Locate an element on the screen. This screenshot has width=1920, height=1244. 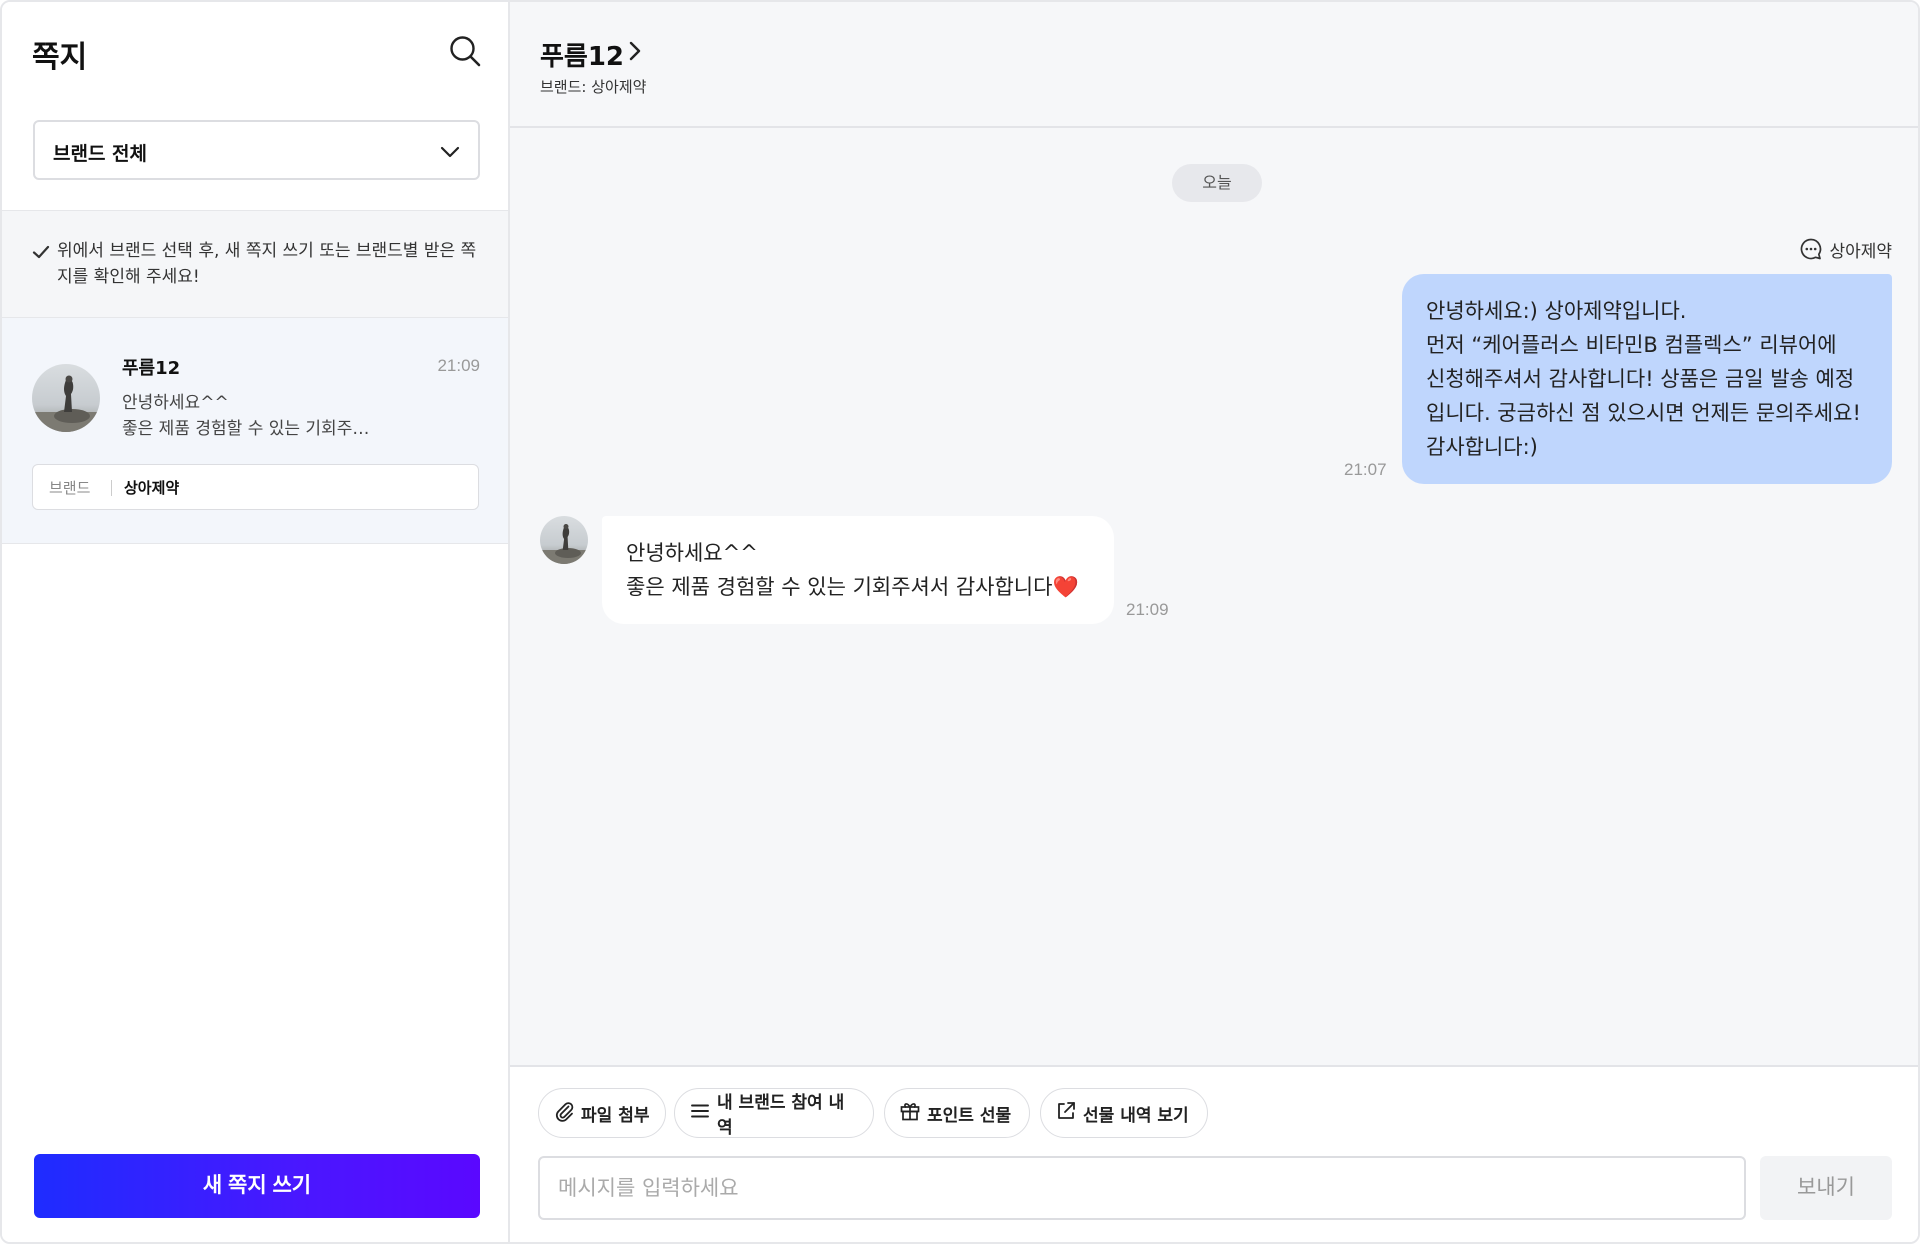
message-line: 감사합니다:) is located at coordinates (1482, 447).